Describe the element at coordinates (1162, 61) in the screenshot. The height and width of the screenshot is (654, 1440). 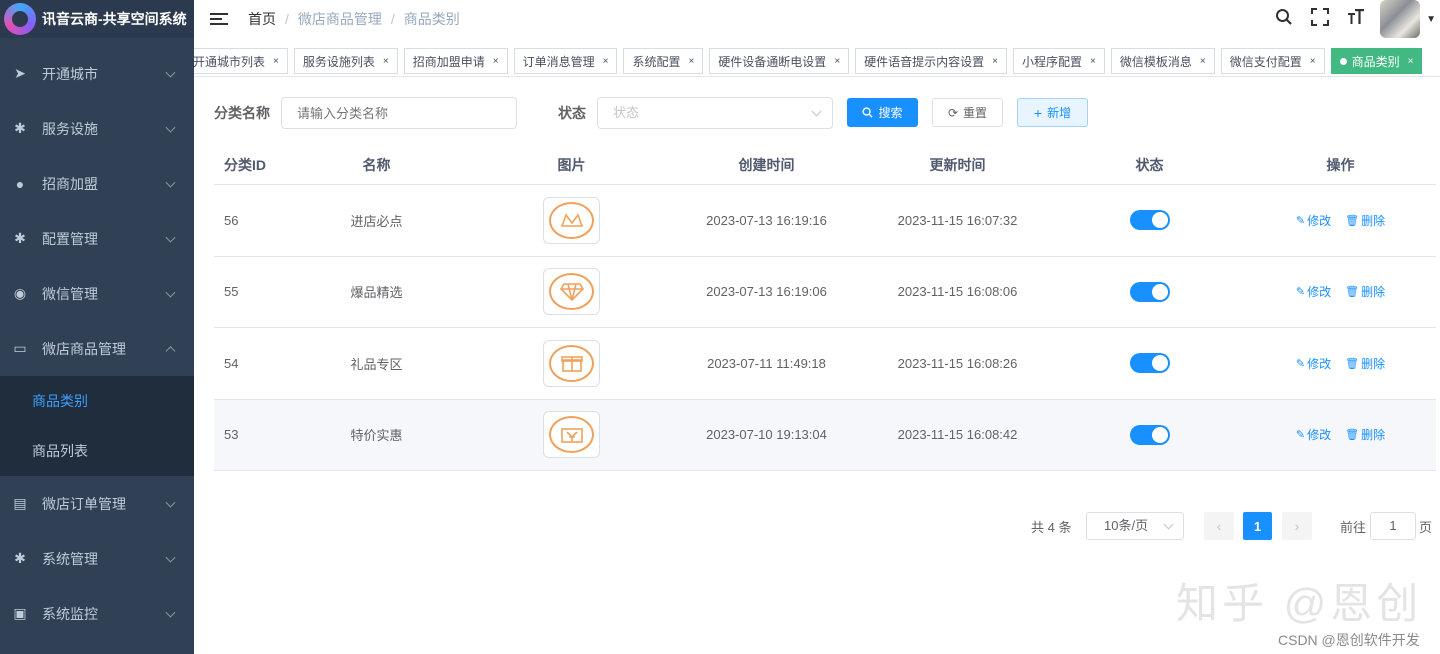
I see `tag-item: 微信模板消息 ×` at that location.